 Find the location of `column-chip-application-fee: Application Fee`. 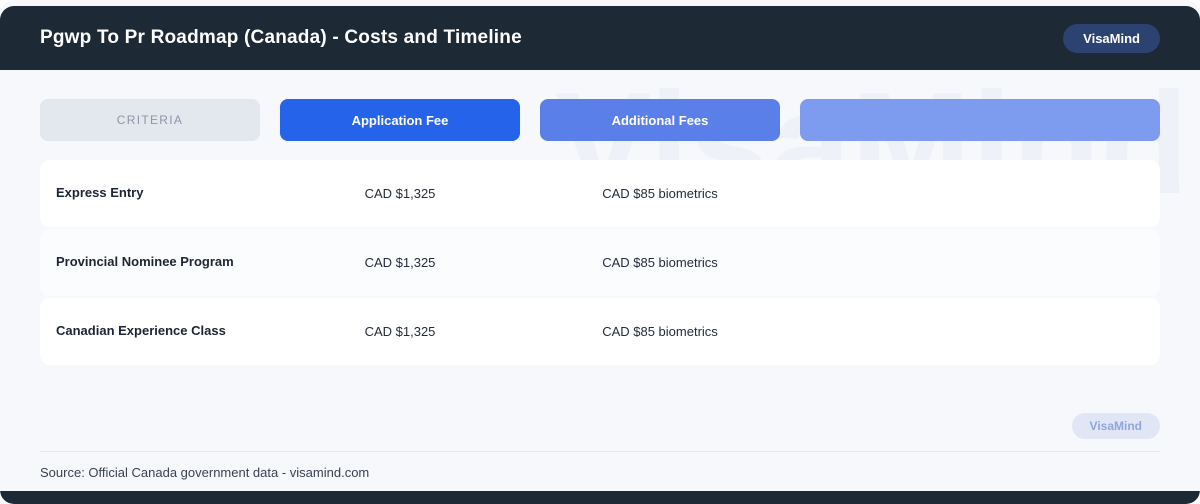

column-chip-application-fee: Application Fee is located at coordinates (400, 120).